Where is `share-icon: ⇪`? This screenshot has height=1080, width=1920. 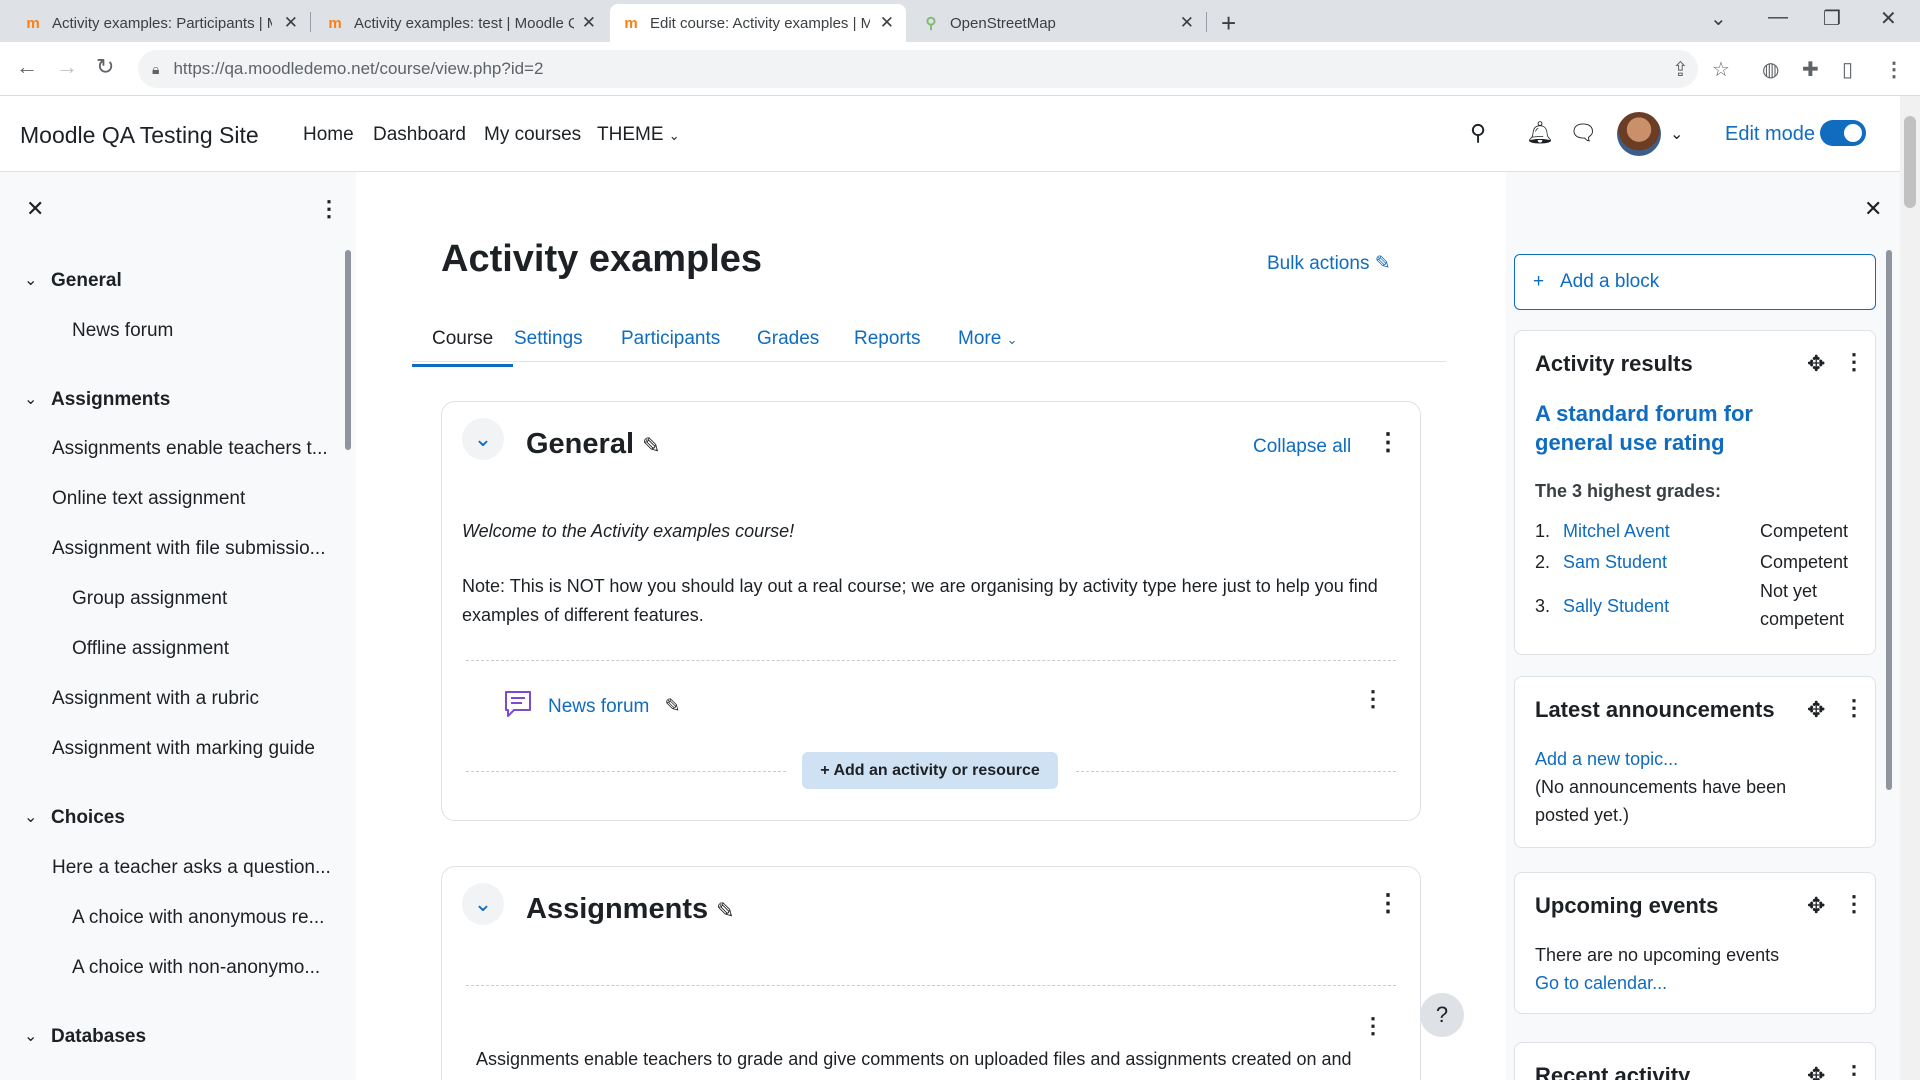 share-icon: ⇪ is located at coordinates (1680, 69).